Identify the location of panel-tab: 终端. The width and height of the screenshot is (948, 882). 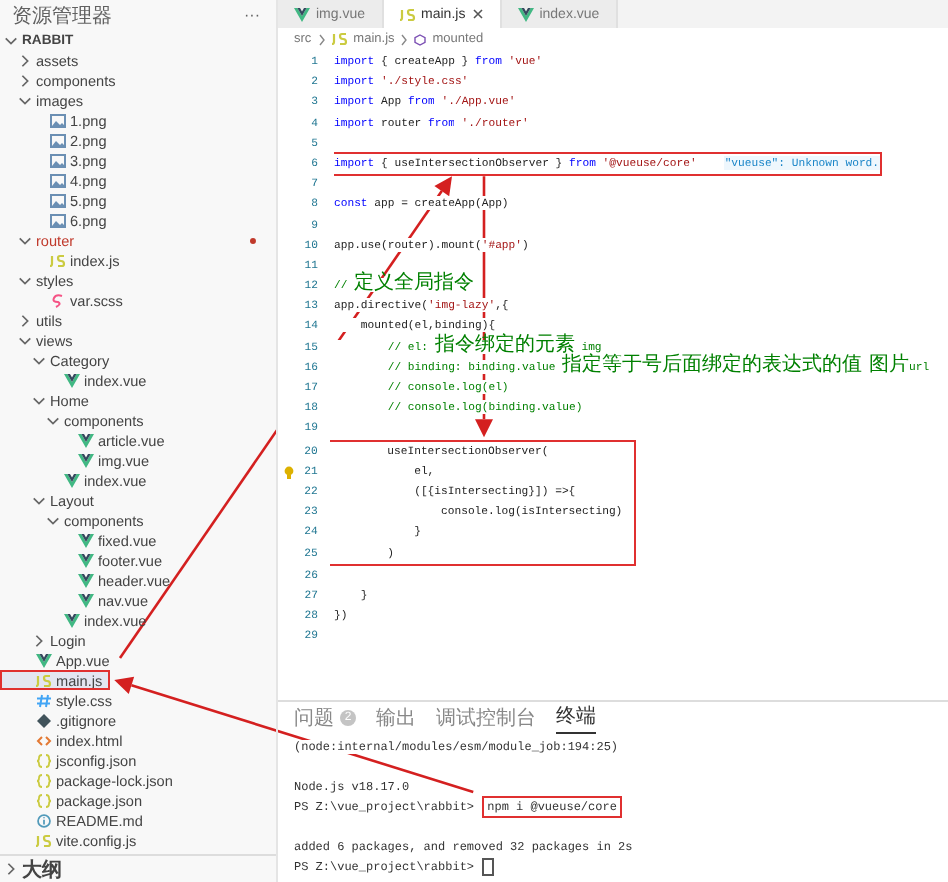
(576, 718).